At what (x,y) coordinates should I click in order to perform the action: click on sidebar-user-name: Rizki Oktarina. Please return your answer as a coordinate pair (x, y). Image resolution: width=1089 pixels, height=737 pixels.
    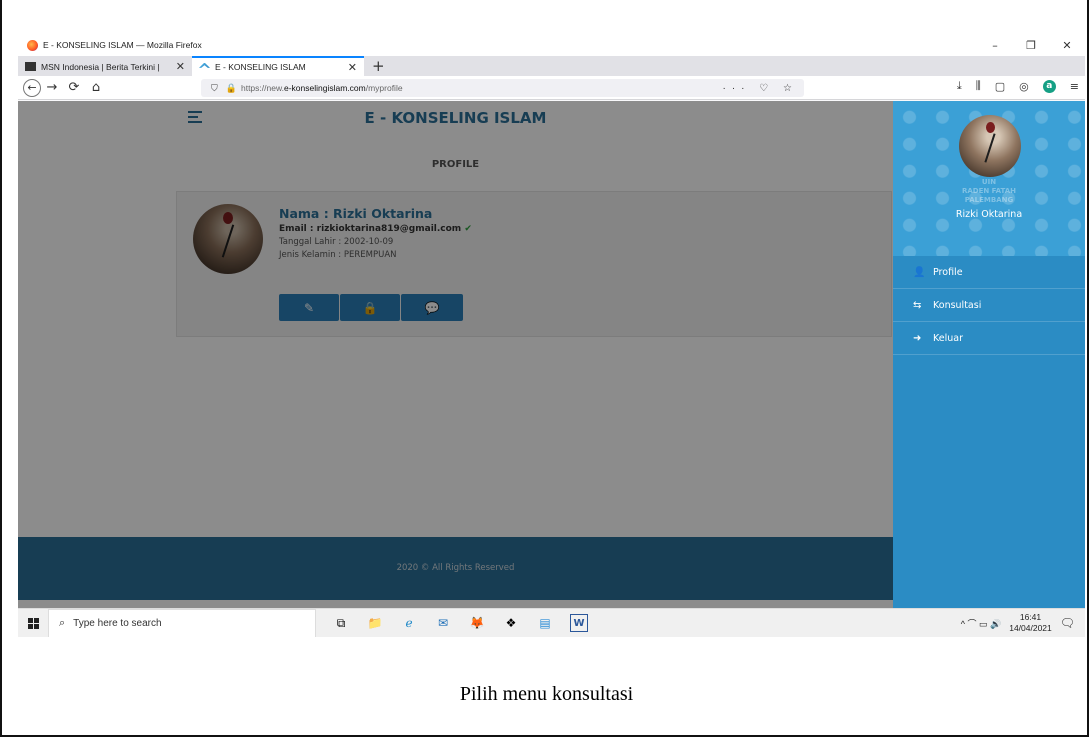
    Looking at the image, I should click on (989, 214).